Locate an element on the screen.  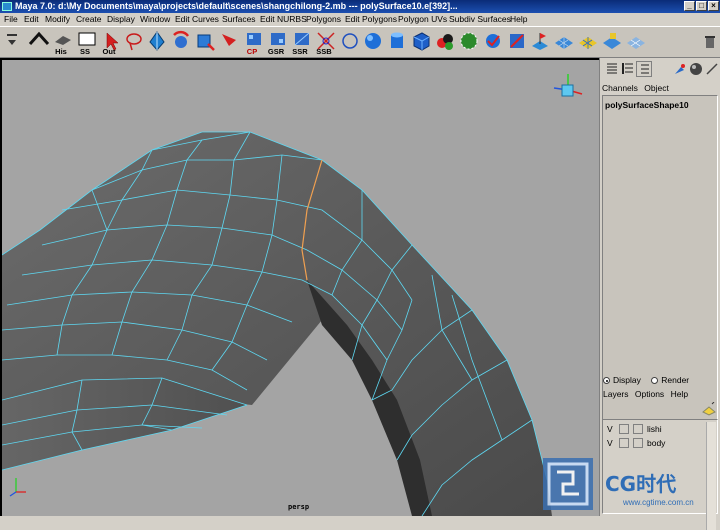
minimize-button: _ is located at coordinates (689, 6).